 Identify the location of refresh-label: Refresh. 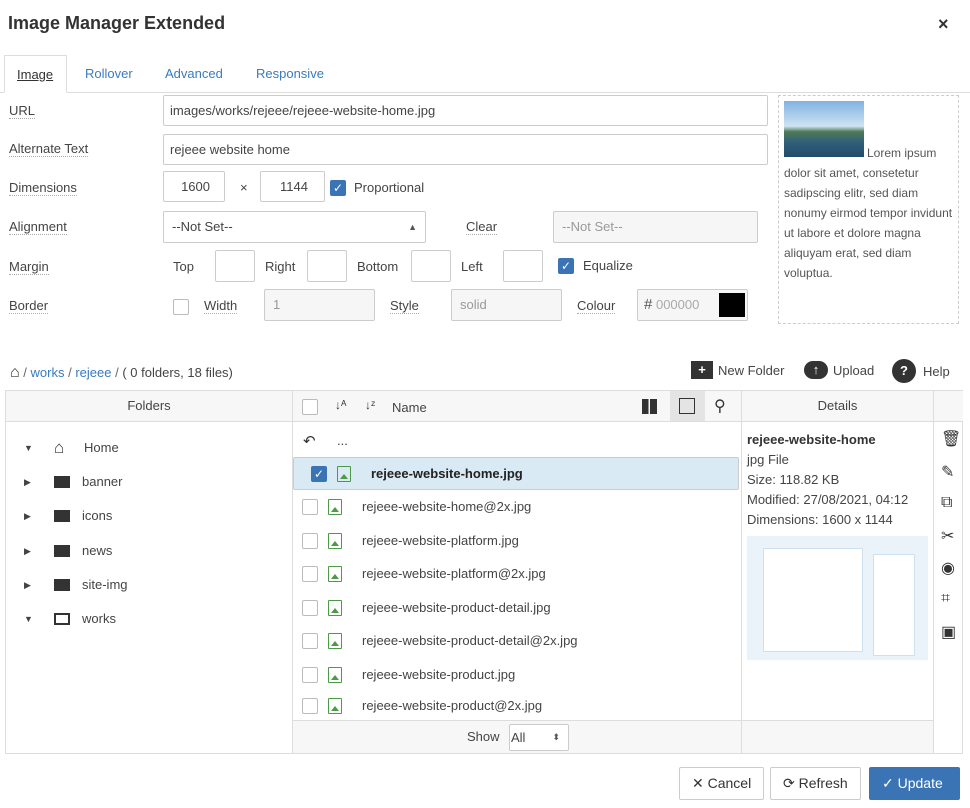
(823, 783).